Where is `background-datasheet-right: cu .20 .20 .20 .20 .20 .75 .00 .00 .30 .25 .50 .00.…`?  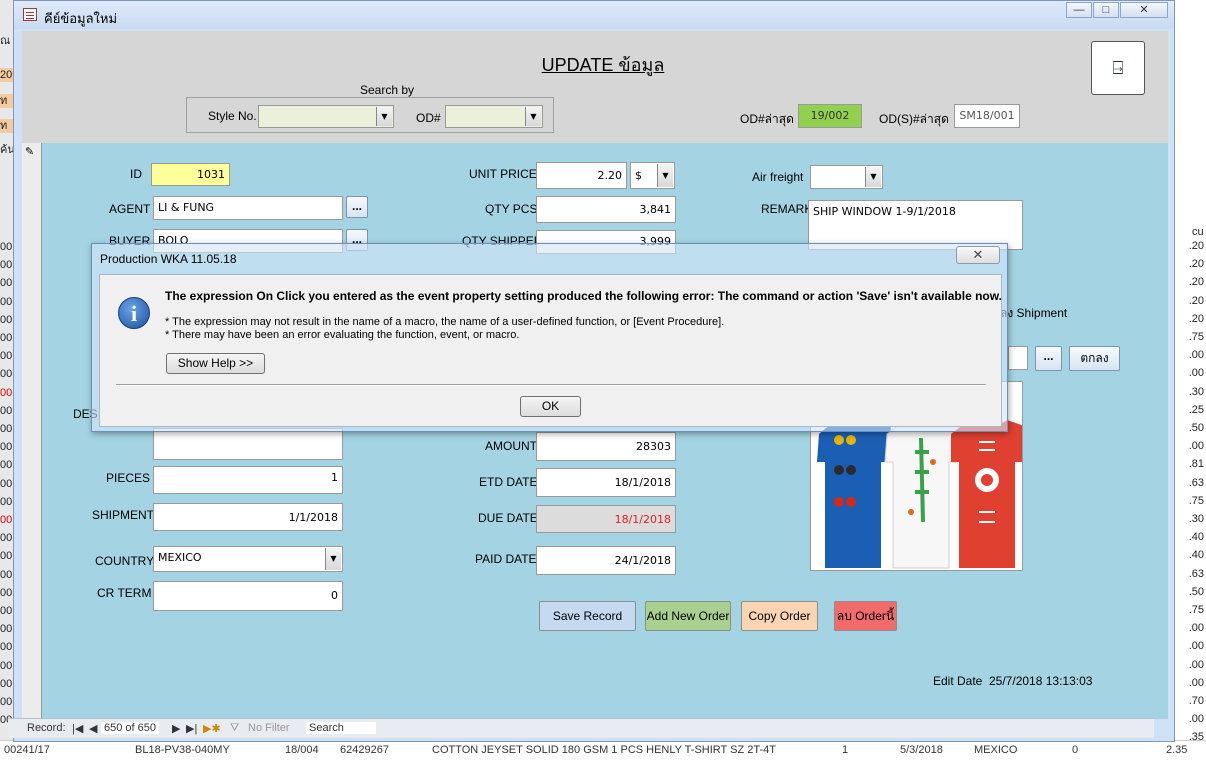
background-datasheet-right: cu .20 .20 .20 .20 .20 .75 .00 .00 .30 .25 .50 .00.… is located at coordinates (1189, 383).